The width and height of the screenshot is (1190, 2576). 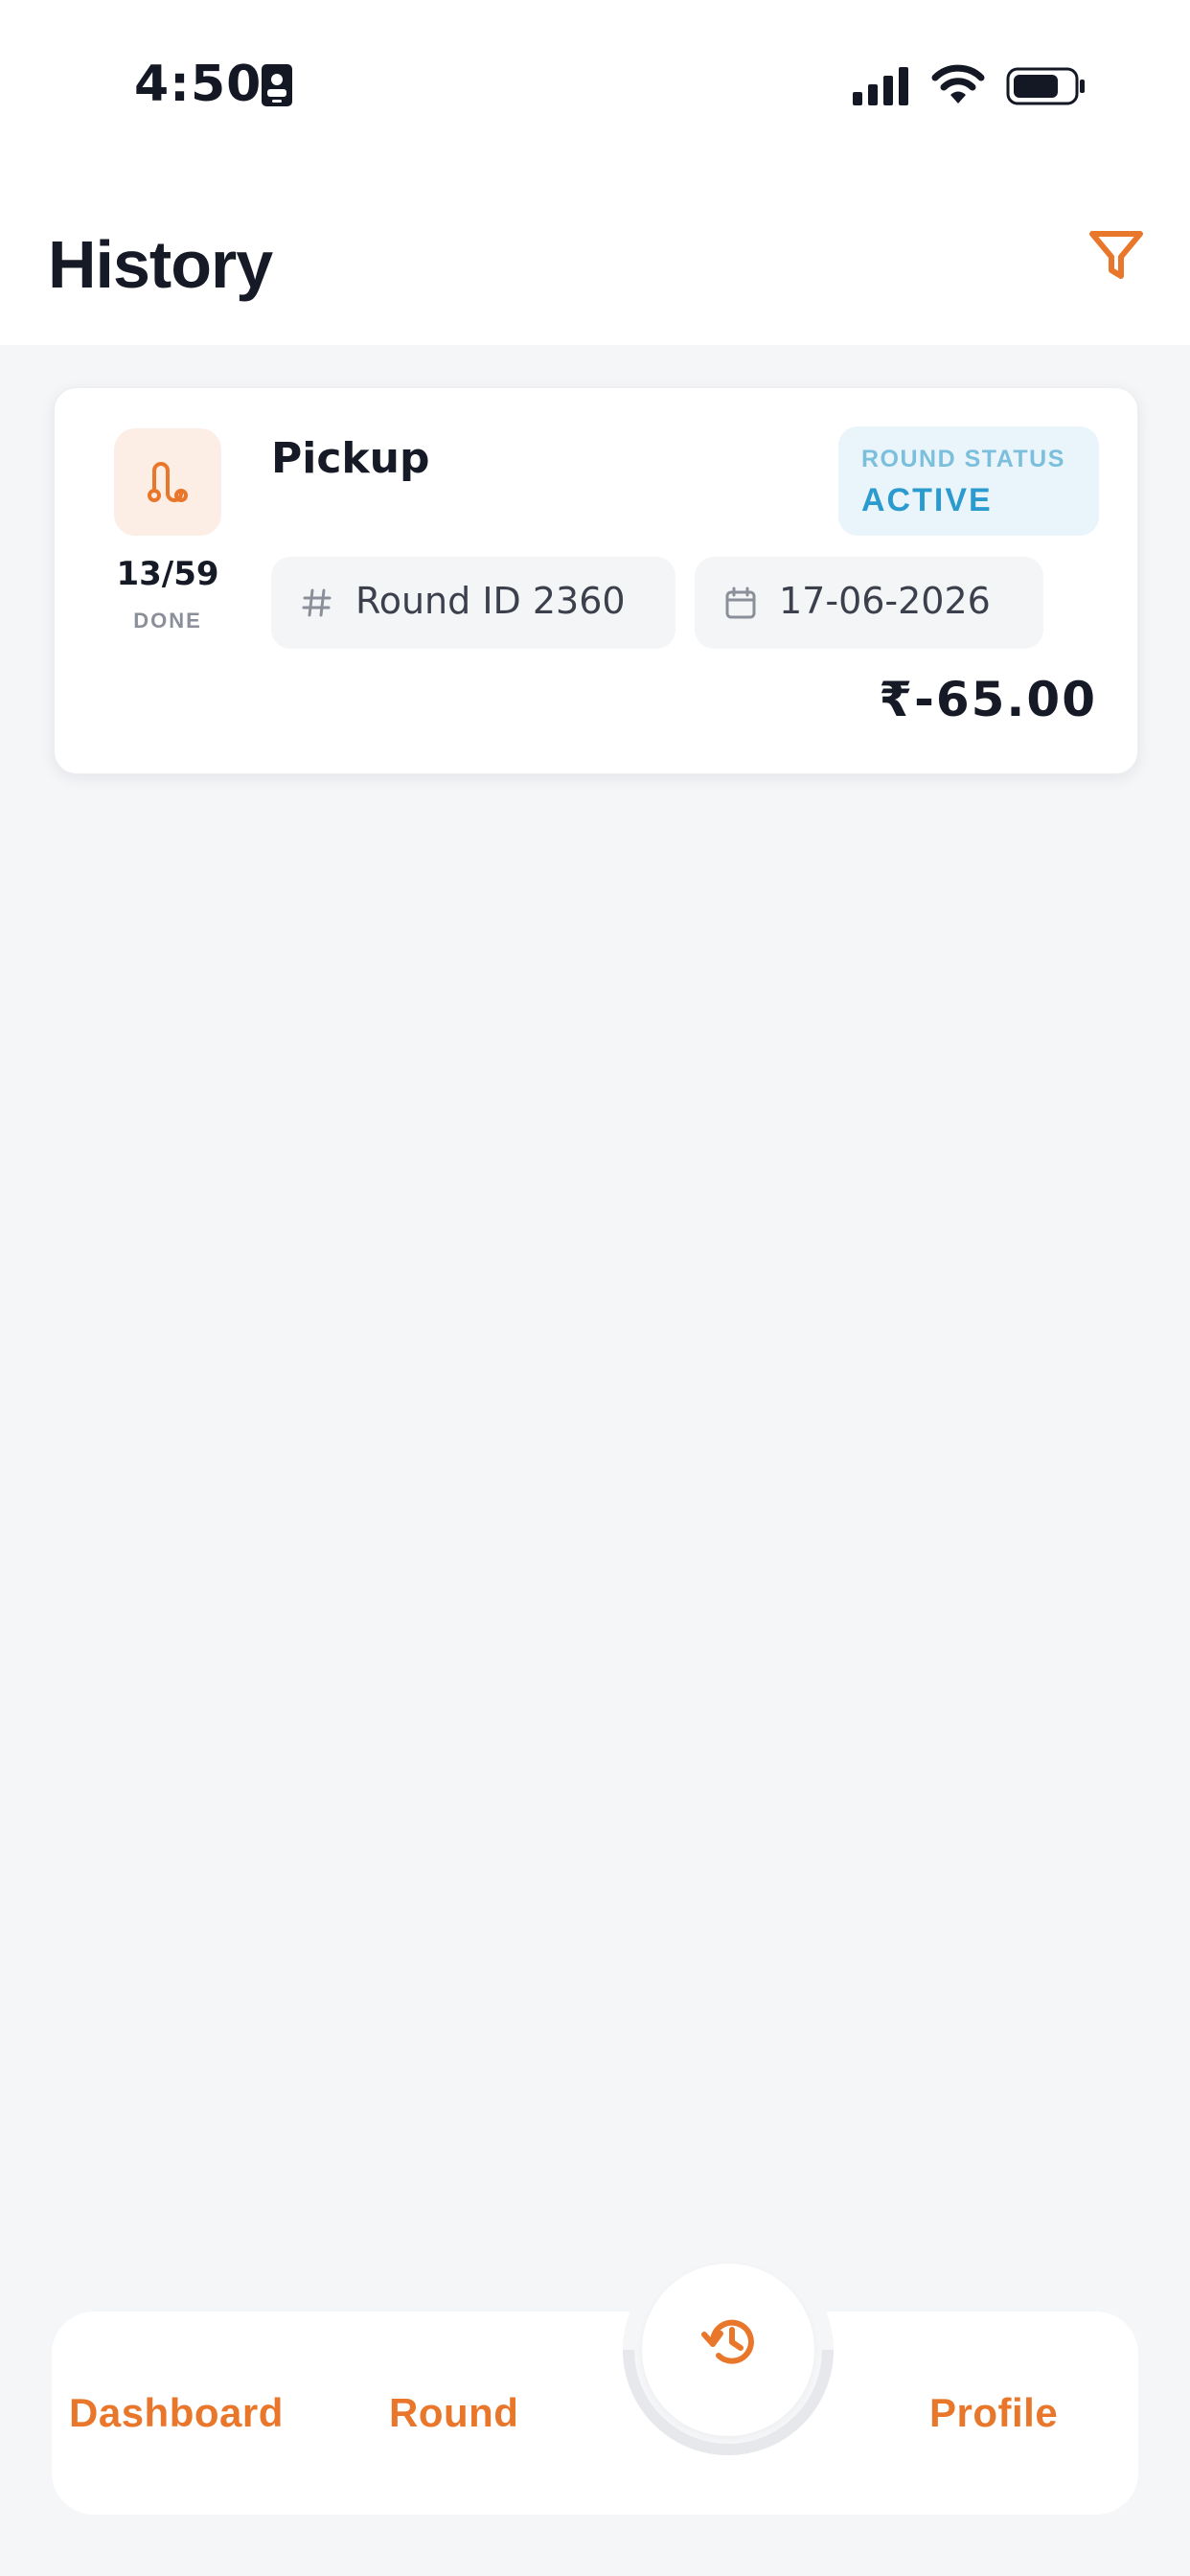 I want to click on round-status-label: ROUND STATUS, so click(x=963, y=459).